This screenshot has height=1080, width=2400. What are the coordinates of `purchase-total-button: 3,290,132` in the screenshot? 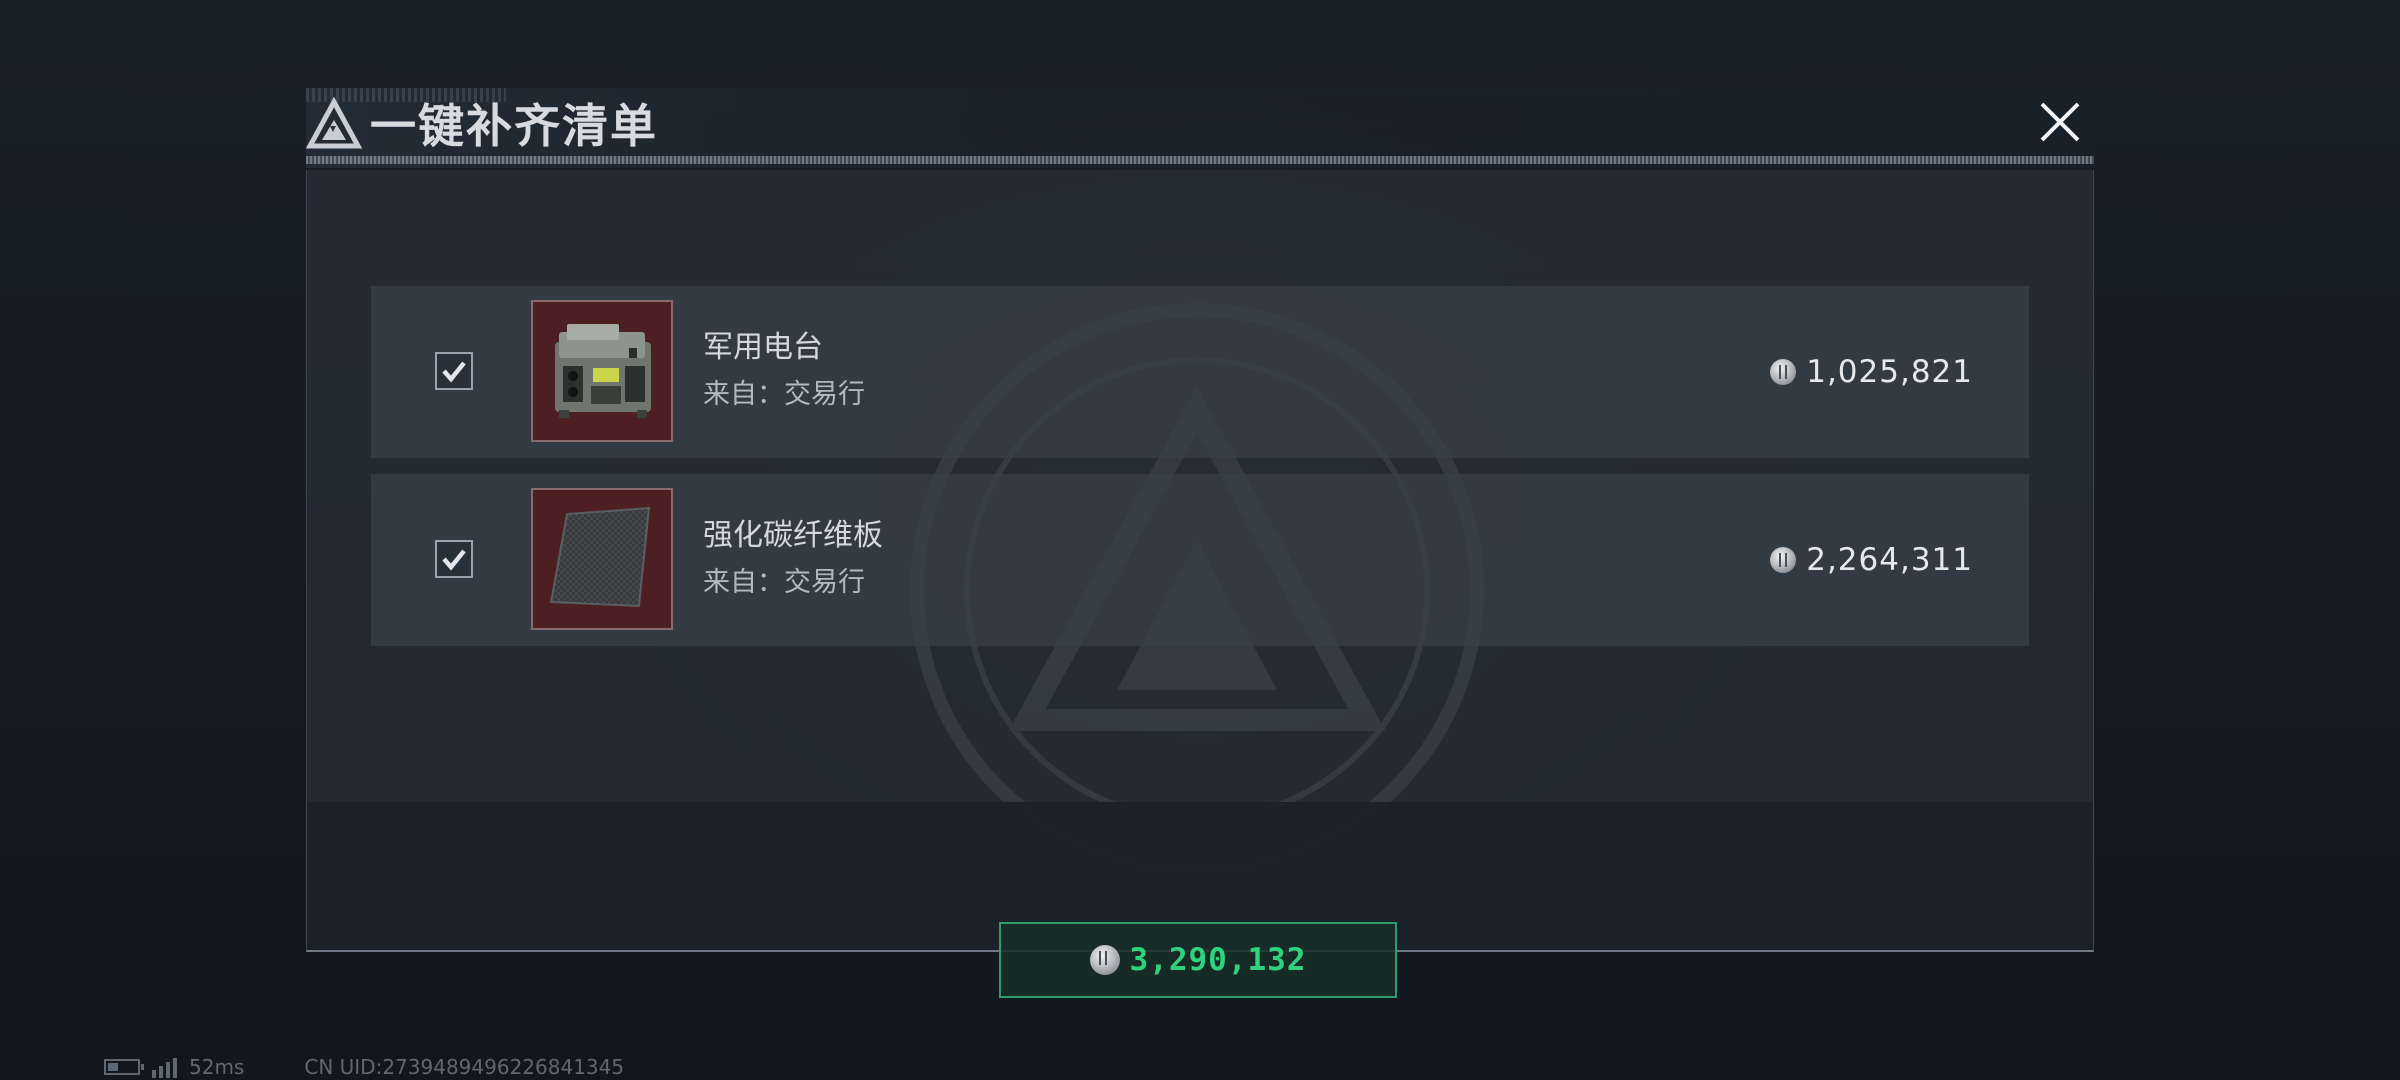 It's located at (1198, 960).